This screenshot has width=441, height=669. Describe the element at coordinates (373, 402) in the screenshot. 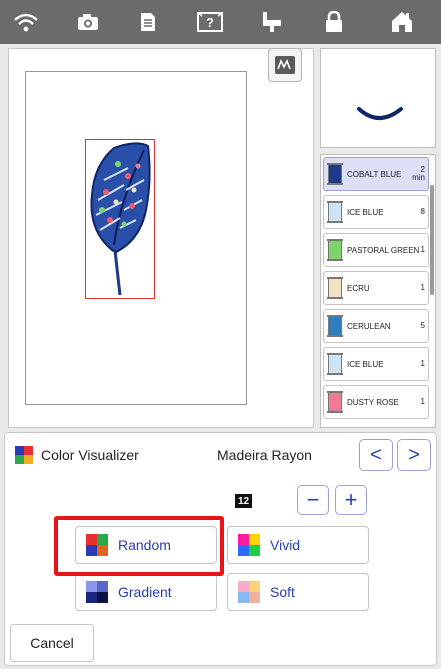

I see `thread-name: DUSTY ROSE` at that location.